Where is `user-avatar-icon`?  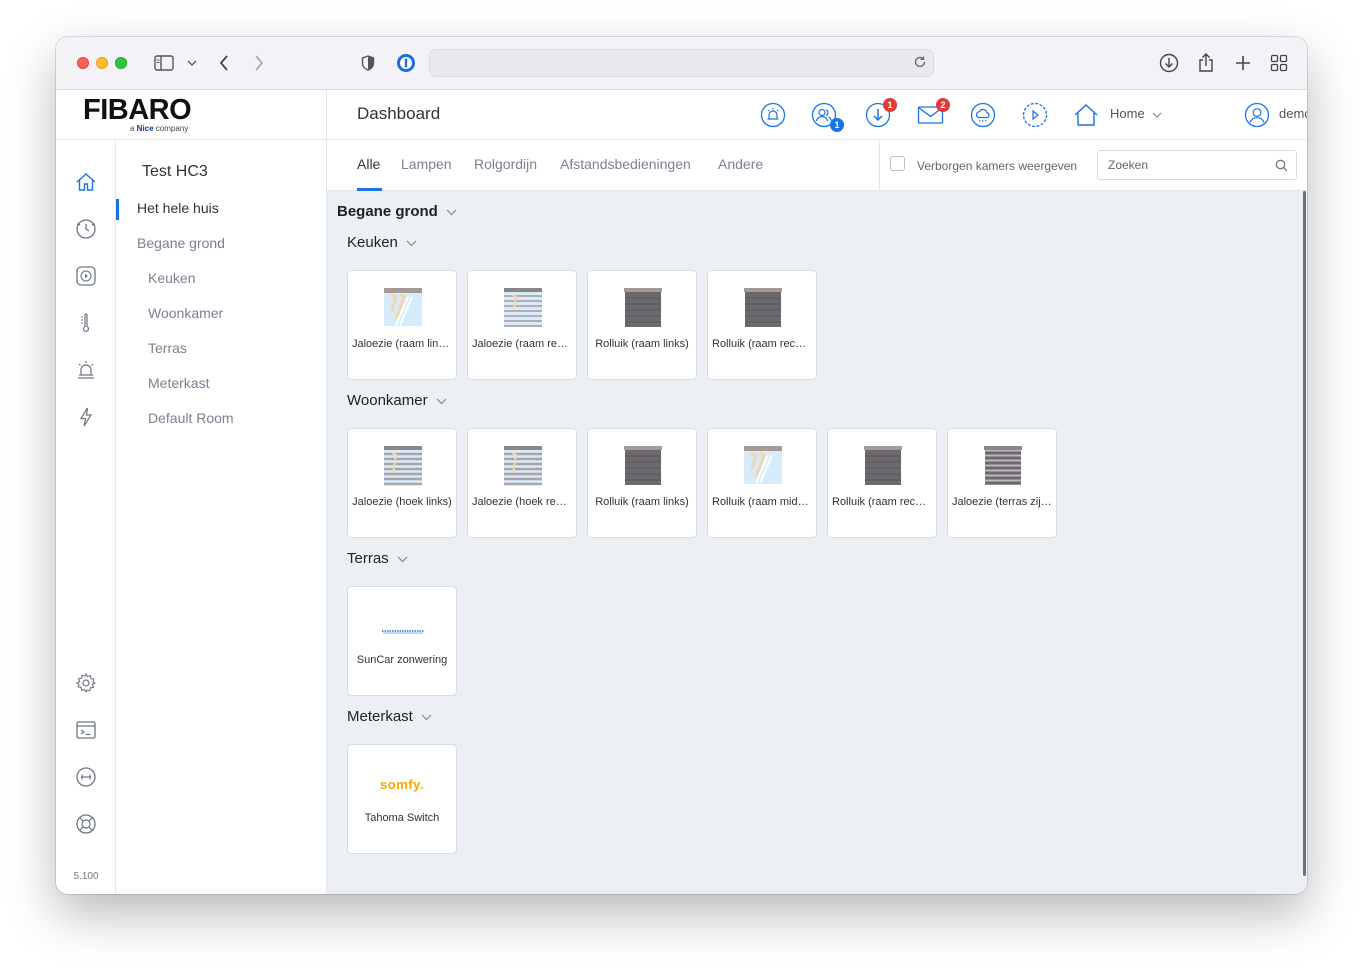
user-avatar-icon is located at coordinates (1257, 115).